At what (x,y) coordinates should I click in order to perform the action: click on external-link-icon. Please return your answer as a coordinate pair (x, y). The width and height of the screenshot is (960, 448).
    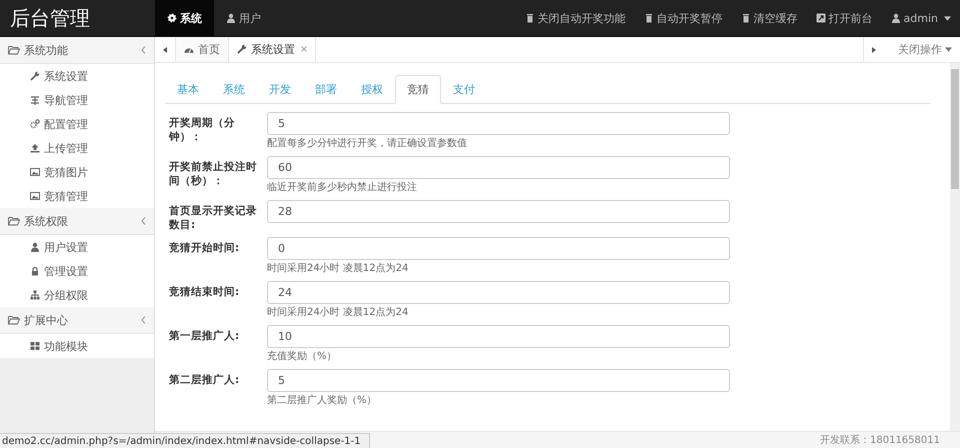
    Looking at the image, I should click on (821, 18).